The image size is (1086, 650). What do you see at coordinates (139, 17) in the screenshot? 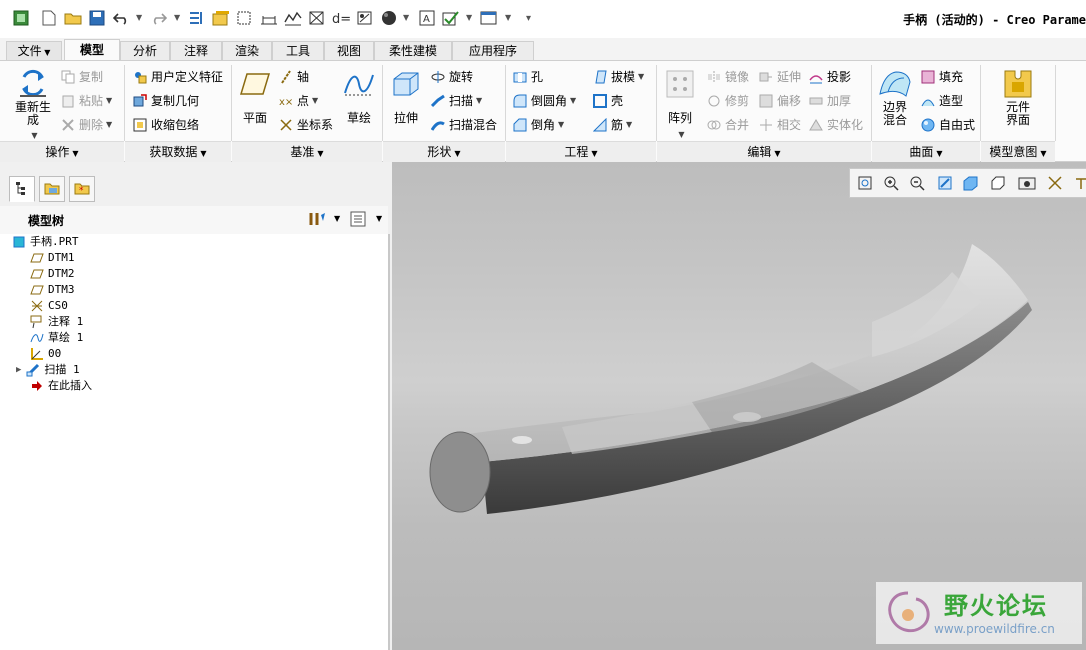
I see `undo-dropdown-icon: ▼` at bounding box center [139, 17].